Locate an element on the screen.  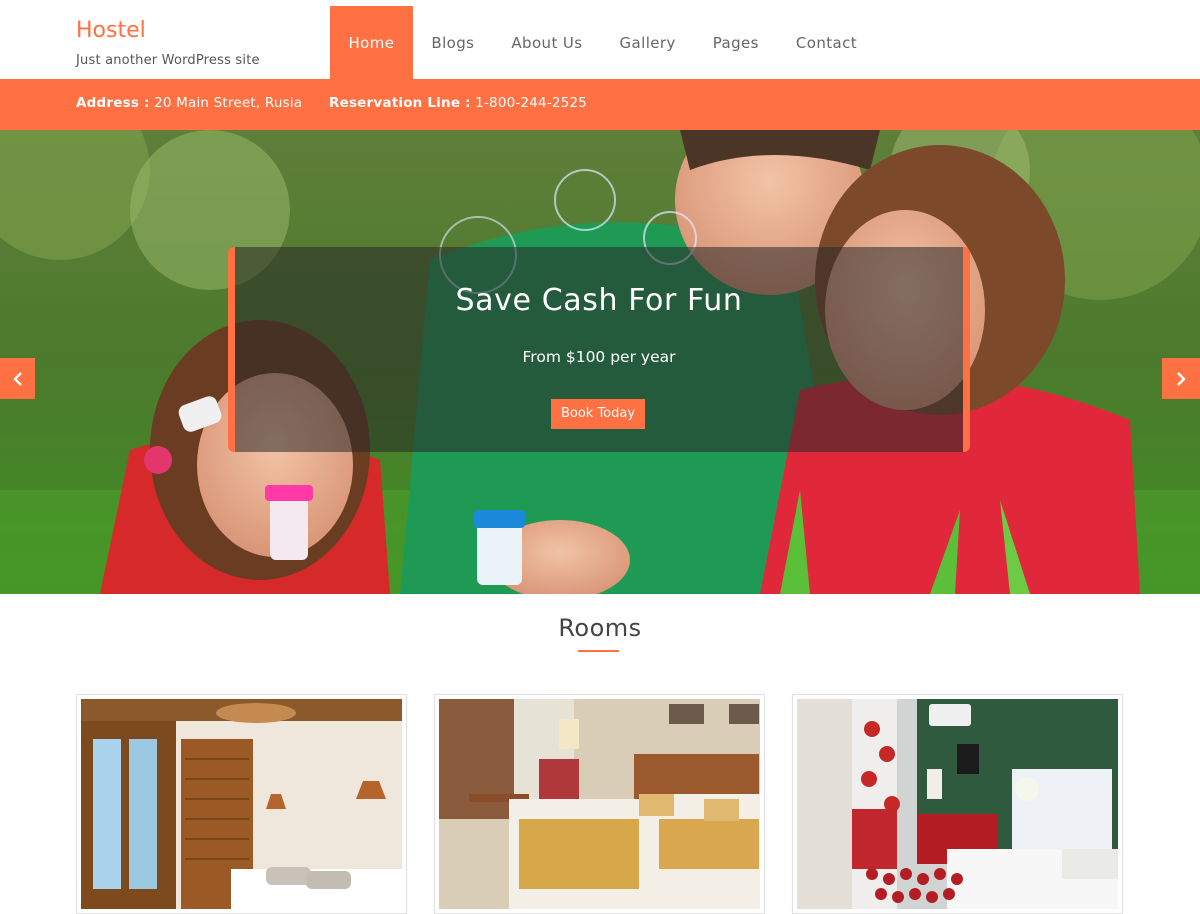
title-underline is located at coordinates (598, 651).